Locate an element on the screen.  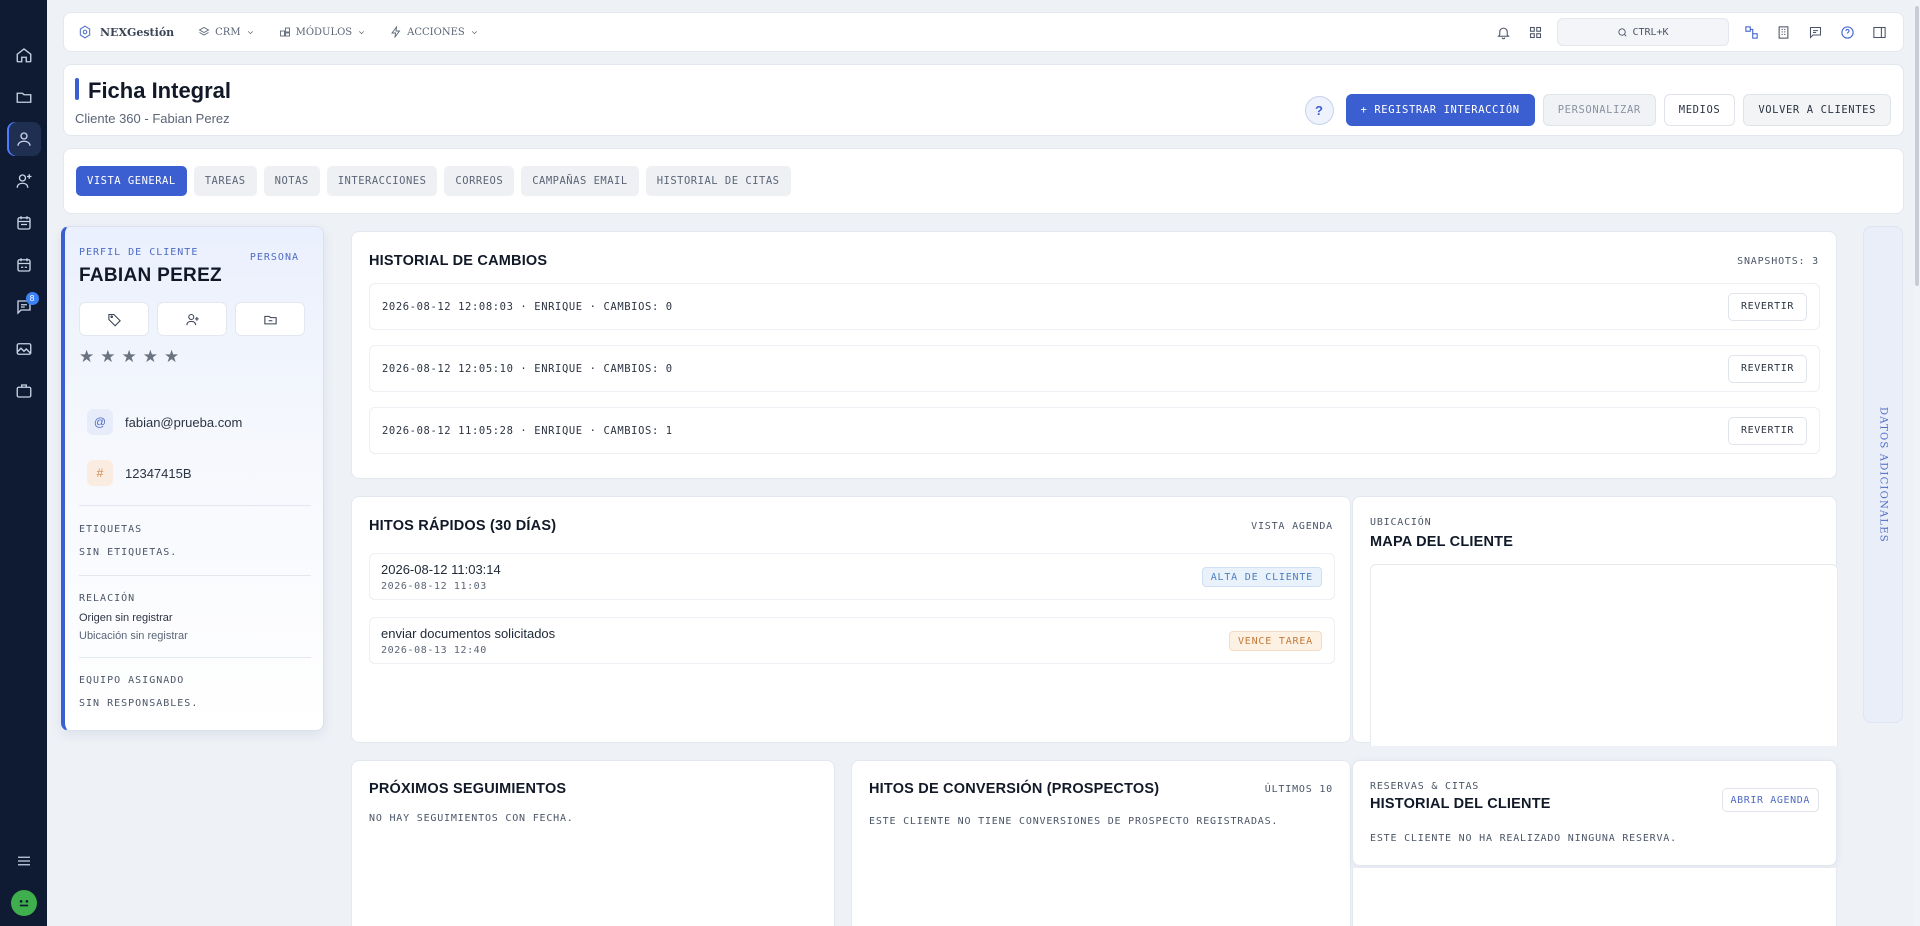
menu-modules-label: MÓDULOS is located at coordinates (324, 32).